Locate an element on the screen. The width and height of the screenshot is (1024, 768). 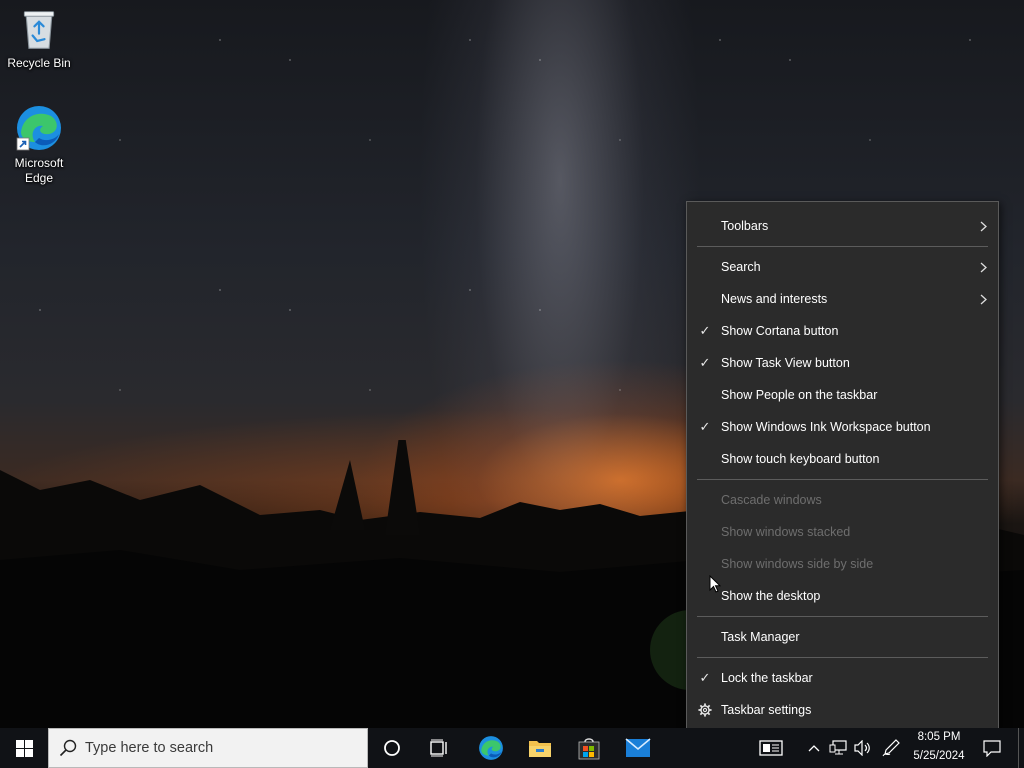
chevron-up-icon is located at coordinates (814, 748).